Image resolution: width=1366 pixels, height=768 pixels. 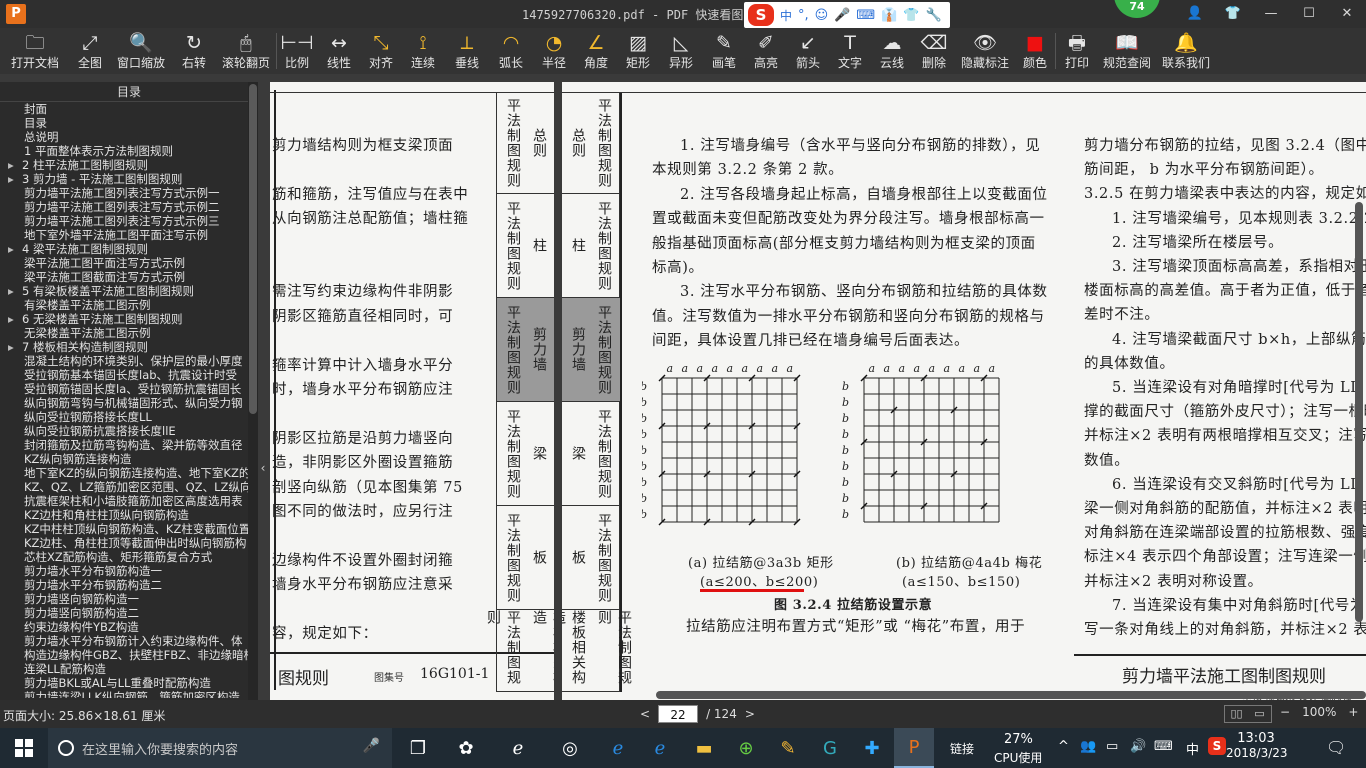 What do you see at coordinates (124, 641) in the screenshot?
I see `toc-item: 剪力墙水平分布钢筋计入约束边缘构件、体` at bounding box center [124, 641].